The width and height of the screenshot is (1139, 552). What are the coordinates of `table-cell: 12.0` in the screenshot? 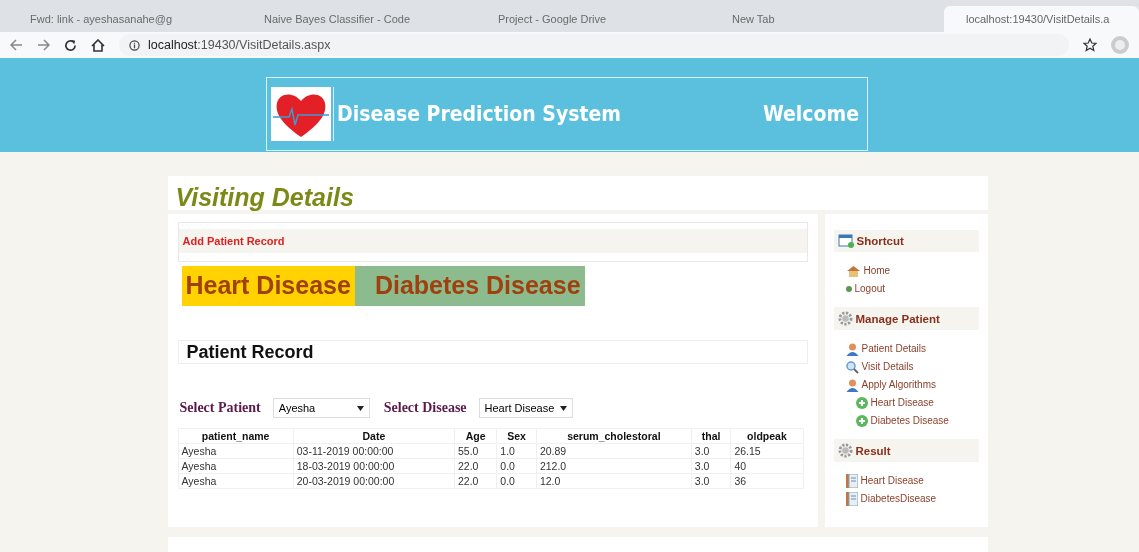 It's located at (614, 481).